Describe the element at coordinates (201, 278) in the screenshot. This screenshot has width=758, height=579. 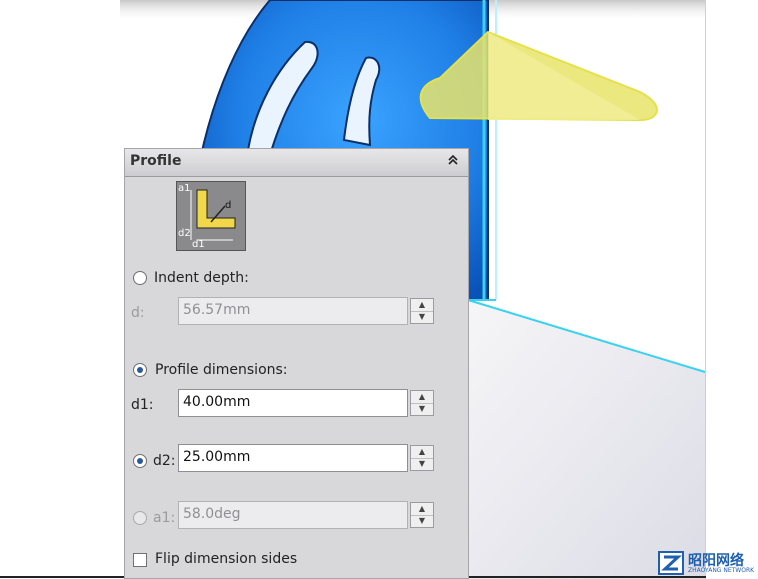
I see `indent-depth-label: Indent depth:` at that location.